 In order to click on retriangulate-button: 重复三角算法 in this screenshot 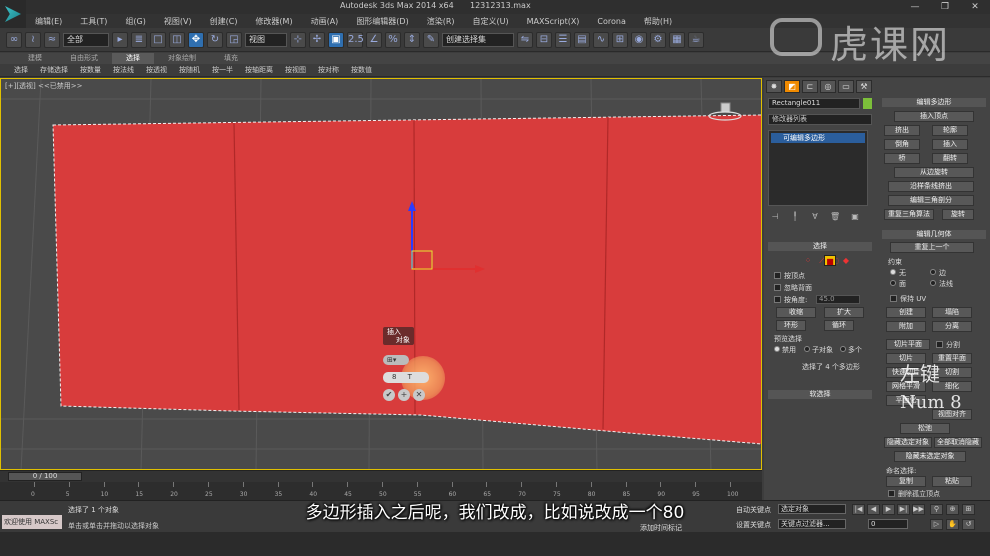, I will do `click(909, 214)`.